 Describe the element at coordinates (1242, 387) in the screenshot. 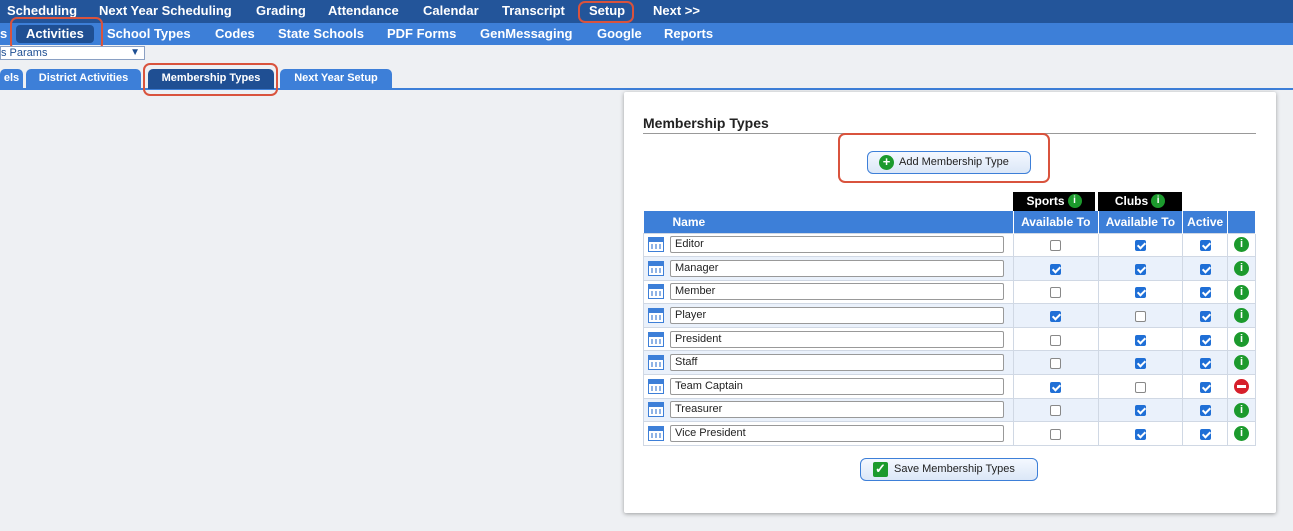

I see `delete-icon` at that location.